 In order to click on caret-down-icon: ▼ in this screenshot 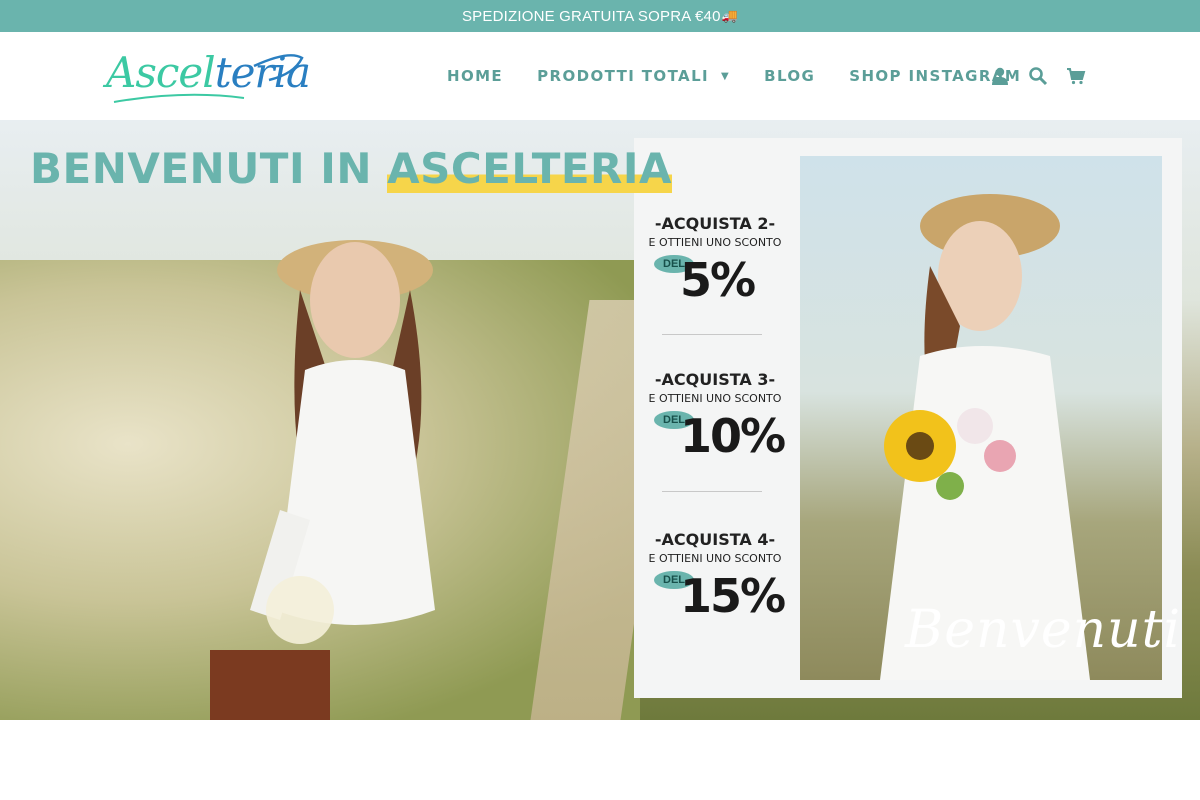, I will do `click(726, 76)`.